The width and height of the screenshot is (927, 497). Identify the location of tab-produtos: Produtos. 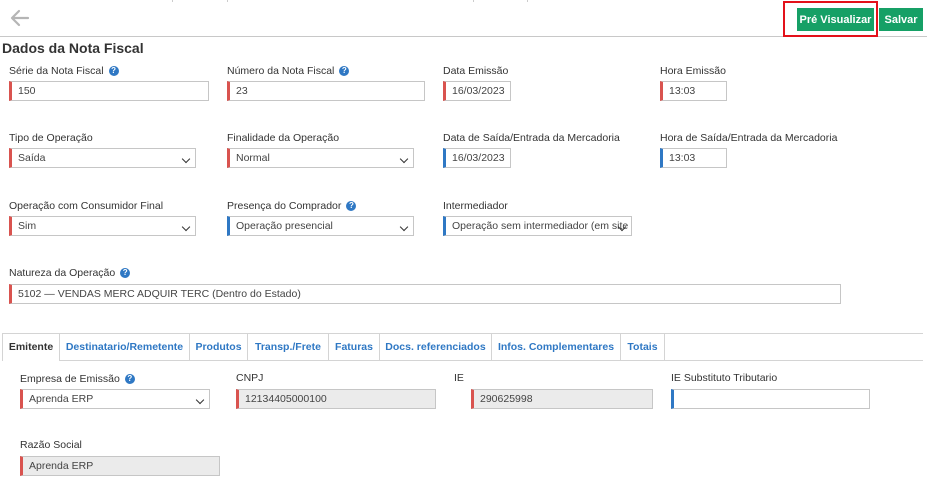
(219, 347).